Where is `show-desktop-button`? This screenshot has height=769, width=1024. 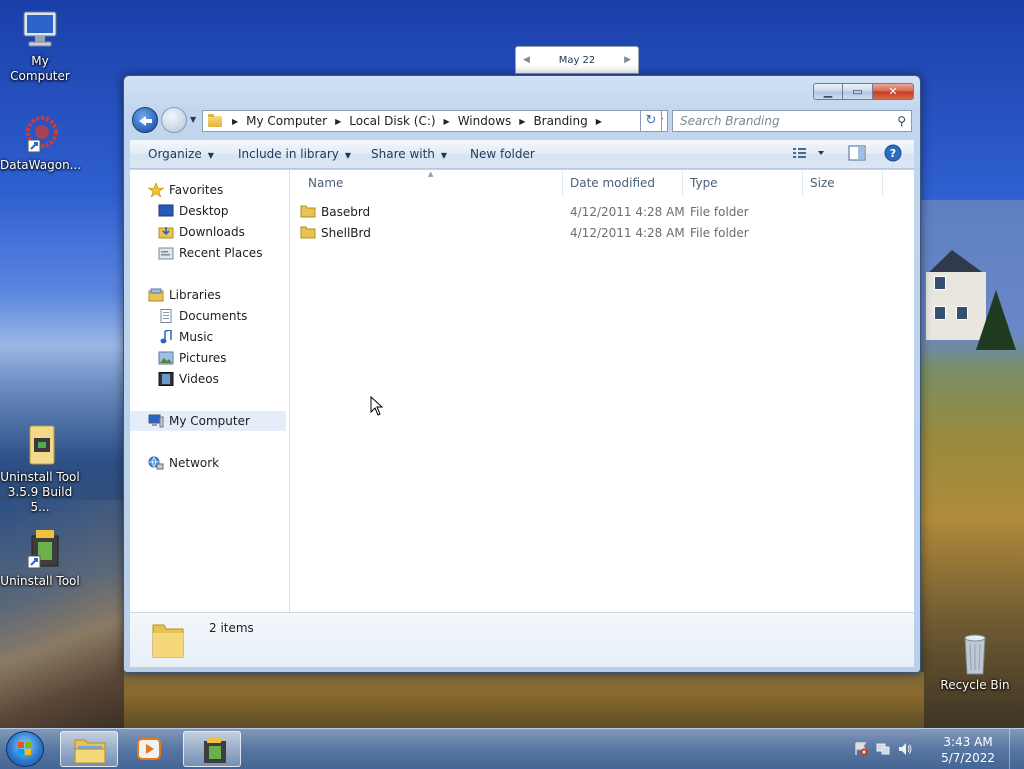
show-desktop-button is located at coordinates (1016, 749).